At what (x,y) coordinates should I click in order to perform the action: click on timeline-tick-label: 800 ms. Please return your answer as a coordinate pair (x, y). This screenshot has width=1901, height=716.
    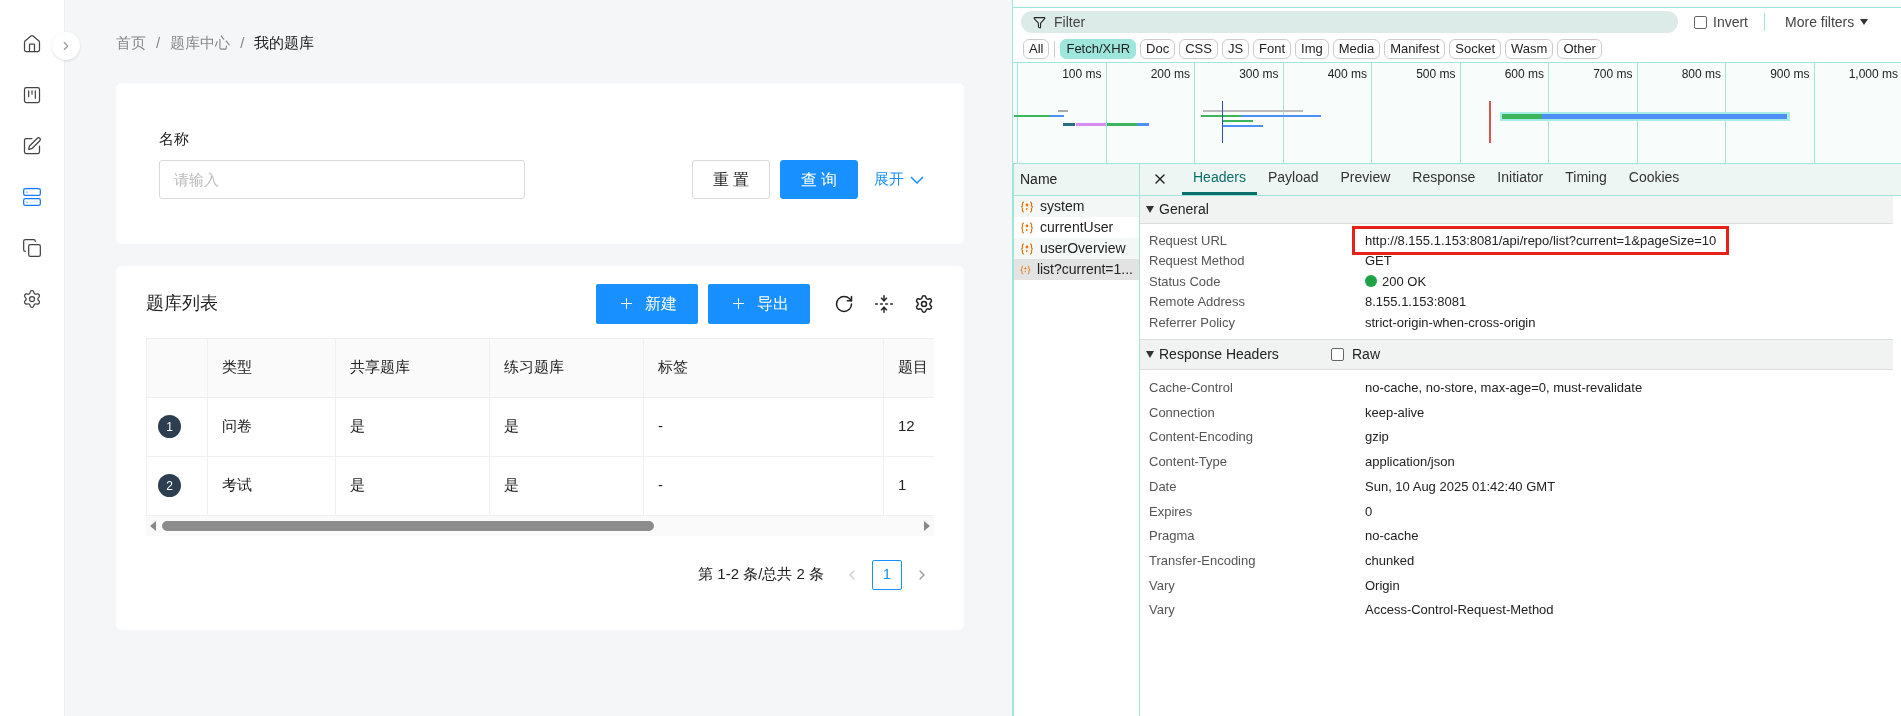
    Looking at the image, I should click on (1701, 74).